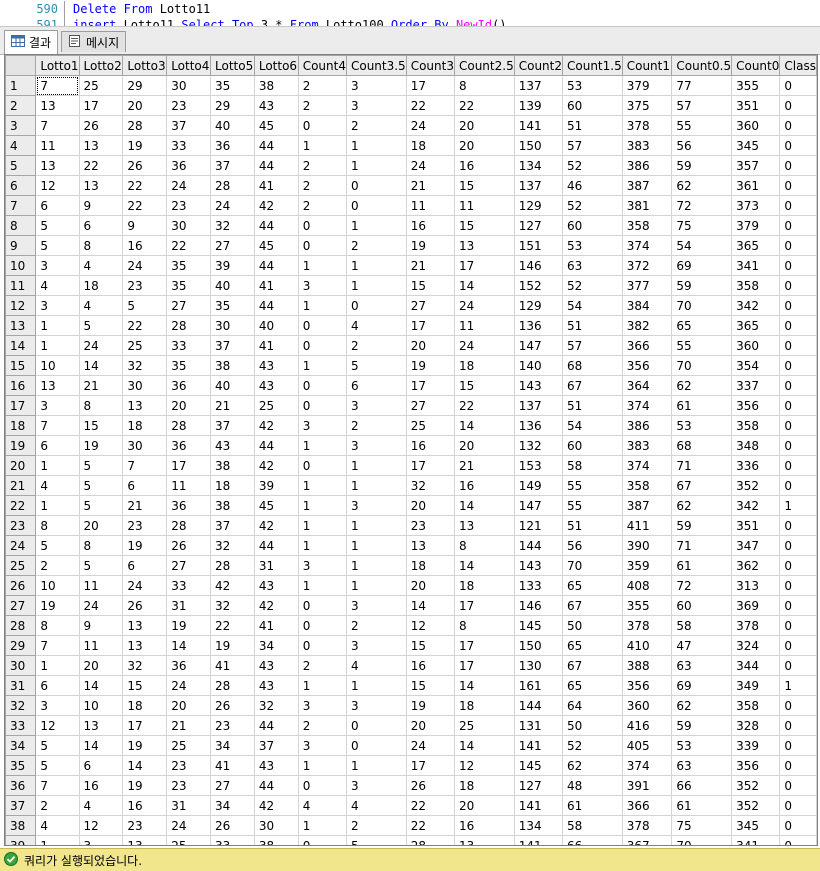 Image resolution: width=820 pixels, height=871 pixels. What do you see at coordinates (21, 625) in the screenshot?
I see `row-number: 28` at bounding box center [21, 625].